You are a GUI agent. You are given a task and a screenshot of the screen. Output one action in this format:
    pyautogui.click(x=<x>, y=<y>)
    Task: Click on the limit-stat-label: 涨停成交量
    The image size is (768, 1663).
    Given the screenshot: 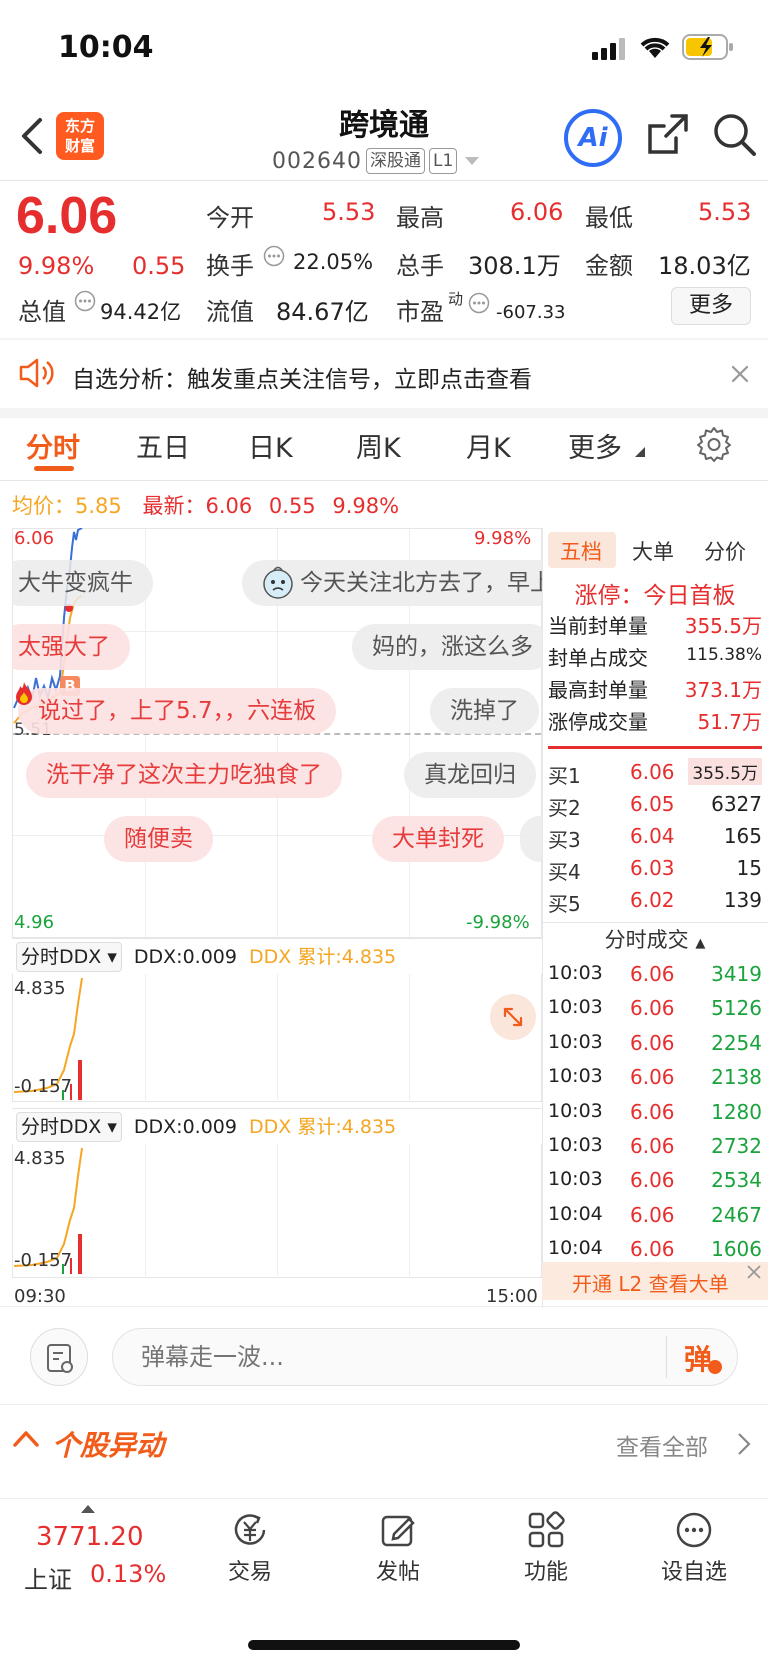 What is the action you would take?
    pyautogui.click(x=598, y=722)
    